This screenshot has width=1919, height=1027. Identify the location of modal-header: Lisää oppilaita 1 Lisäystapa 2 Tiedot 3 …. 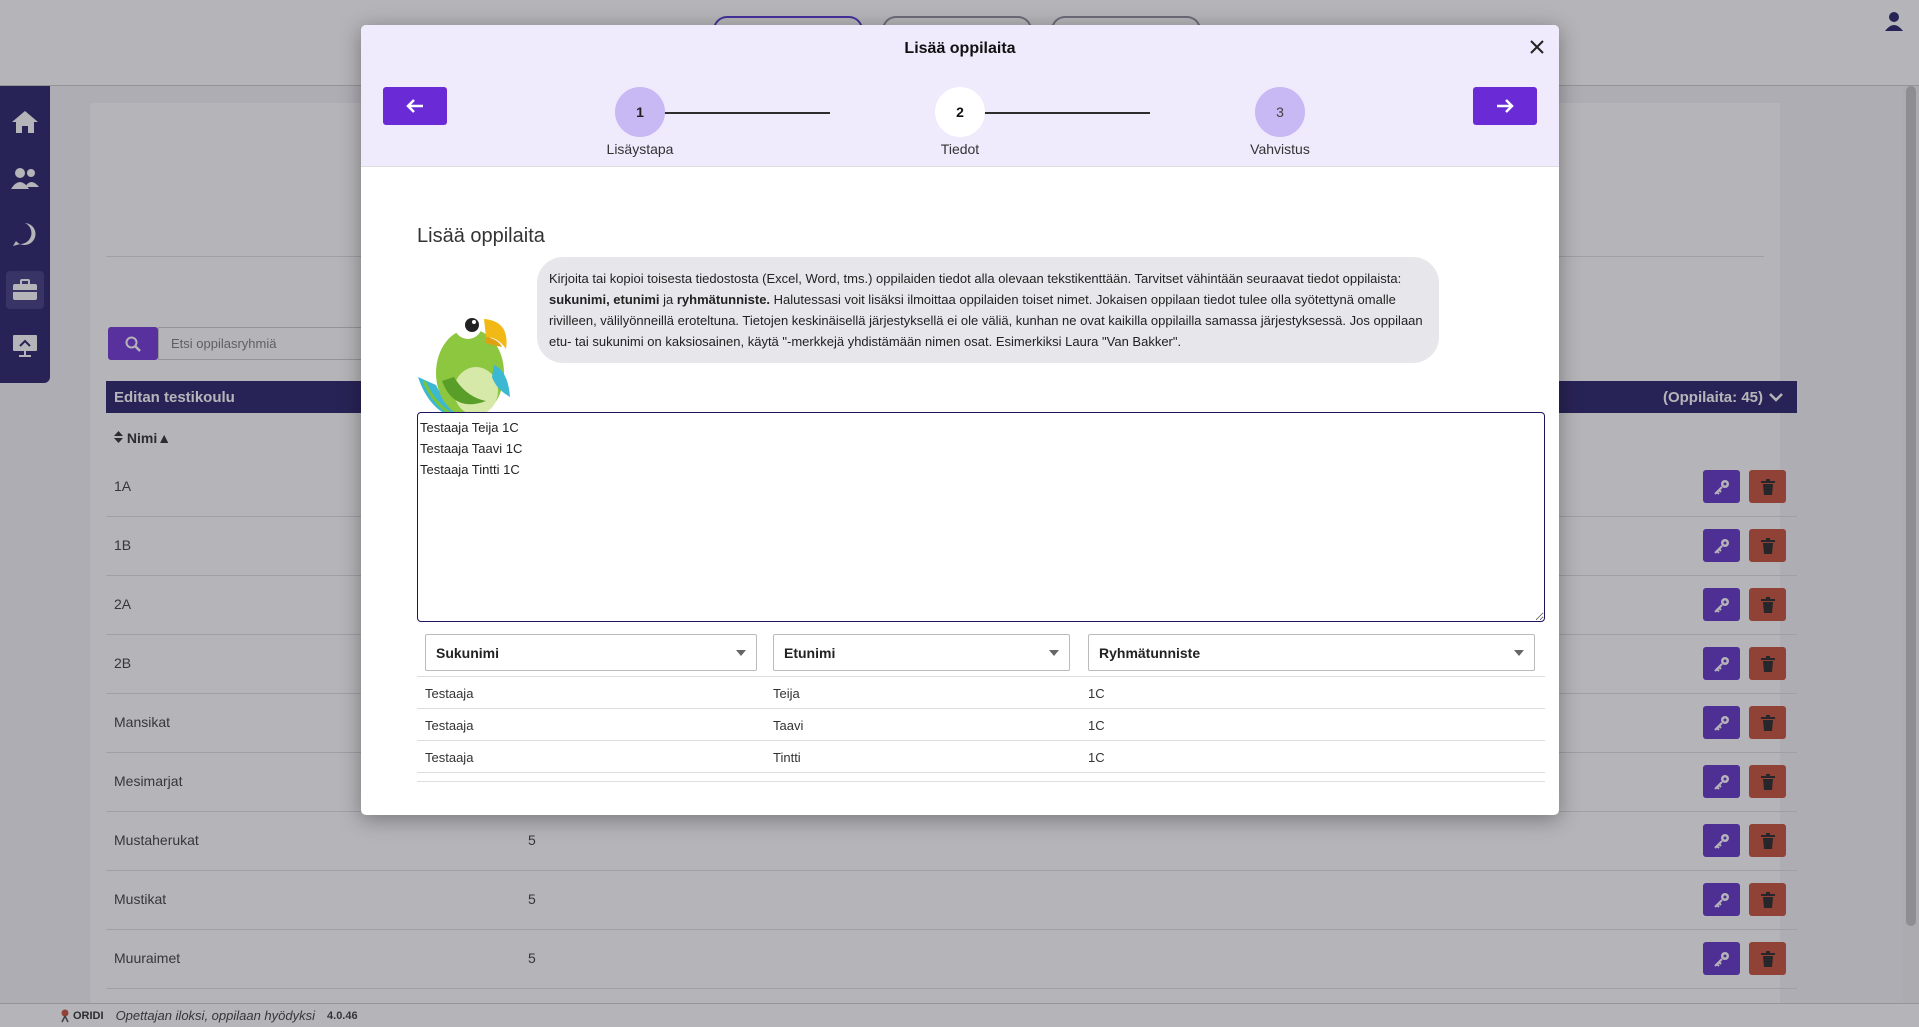
(960, 96).